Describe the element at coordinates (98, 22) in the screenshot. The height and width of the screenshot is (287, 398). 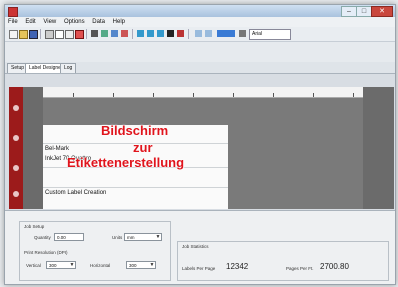
I see `menu-data: Data` at that location.